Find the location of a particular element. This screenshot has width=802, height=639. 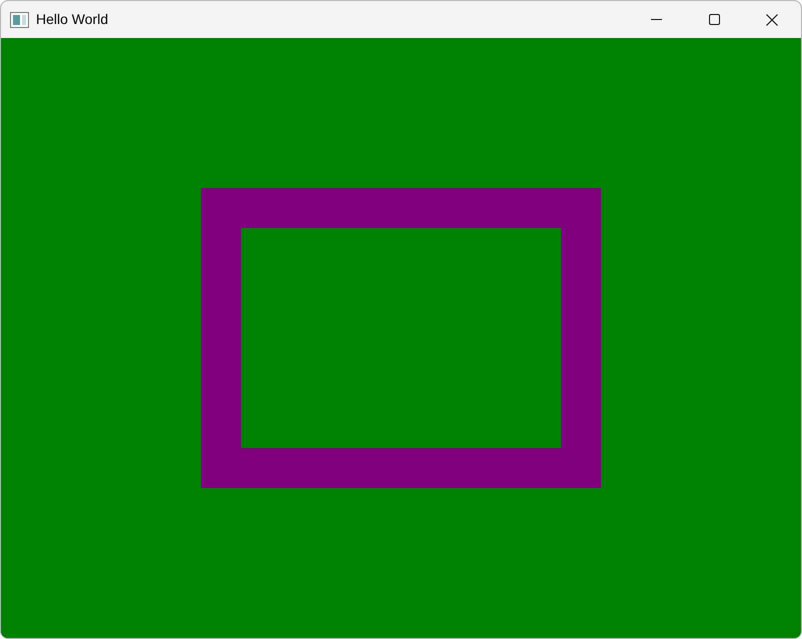

window-title: Hello World is located at coordinates (72, 19).